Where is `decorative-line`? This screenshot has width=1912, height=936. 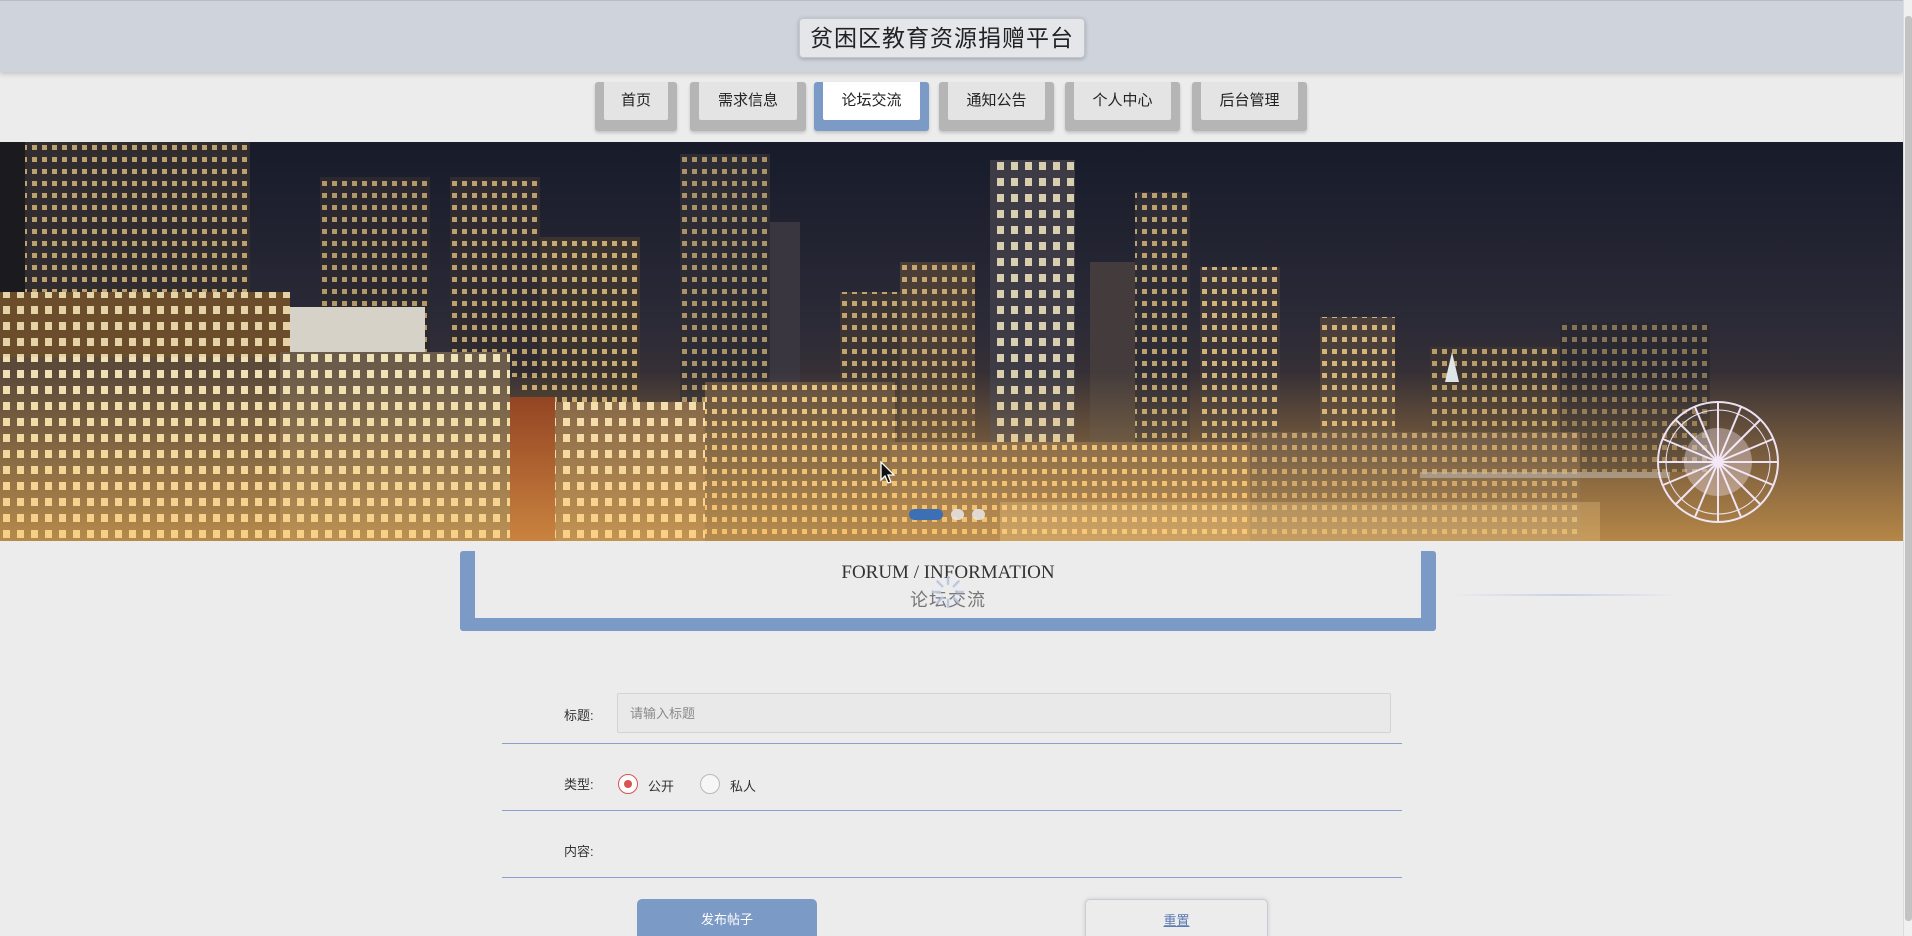
decorative-line is located at coordinates (1565, 595).